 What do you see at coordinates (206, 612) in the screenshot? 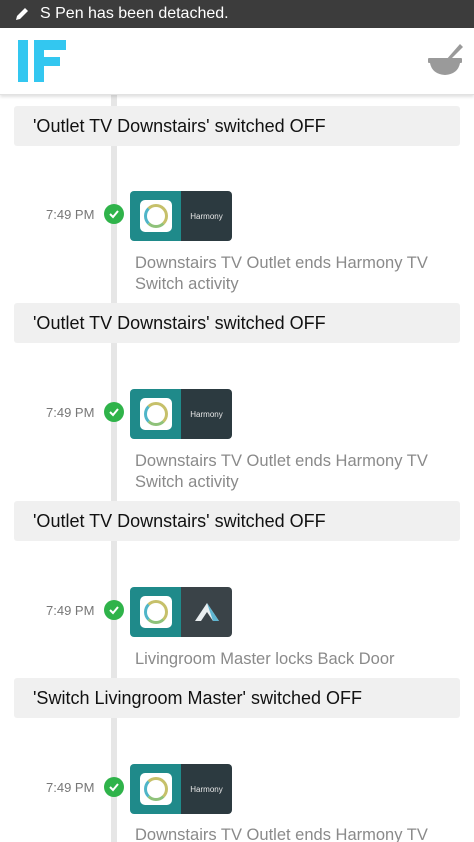
I see `lockitron-logo-icon` at bounding box center [206, 612].